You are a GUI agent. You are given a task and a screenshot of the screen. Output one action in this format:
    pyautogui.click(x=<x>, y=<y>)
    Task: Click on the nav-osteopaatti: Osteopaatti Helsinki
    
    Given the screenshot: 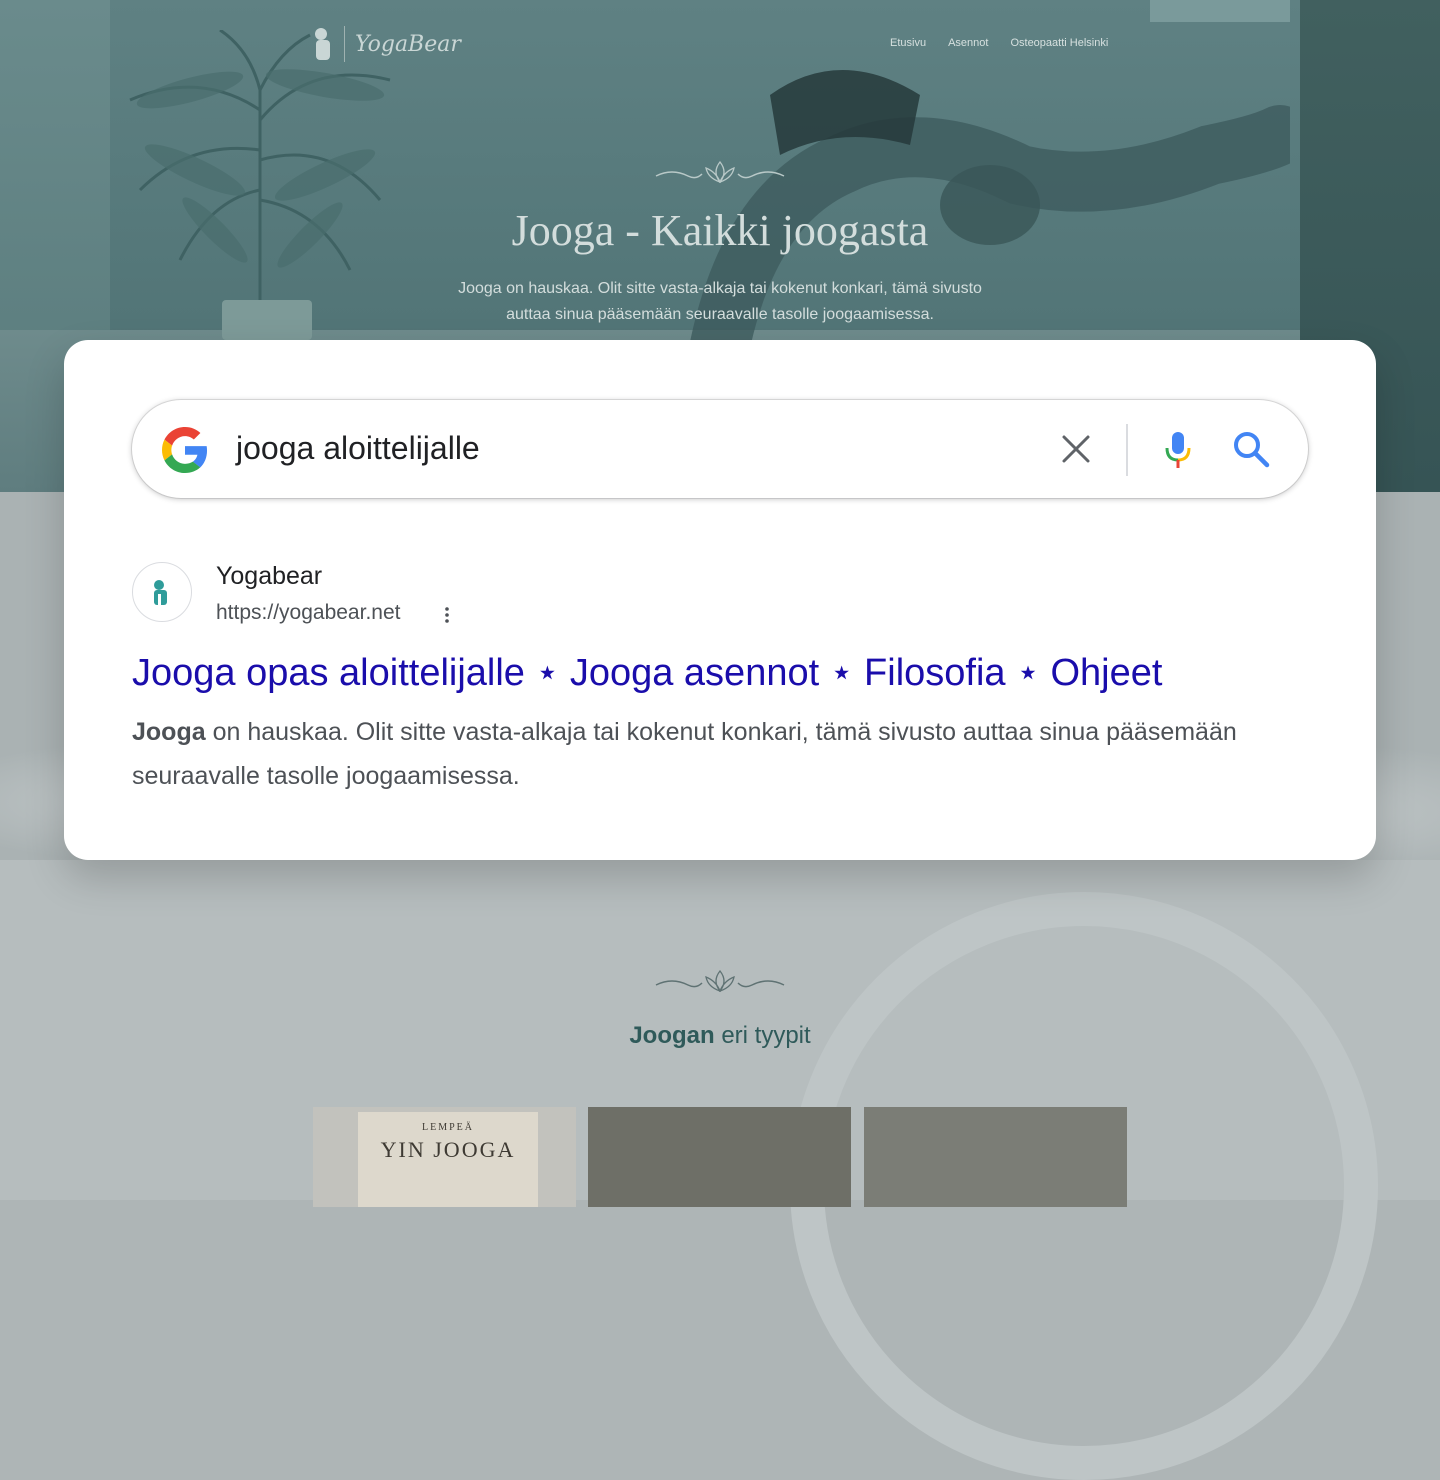 What is the action you would take?
    pyautogui.click(x=1059, y=43)
    